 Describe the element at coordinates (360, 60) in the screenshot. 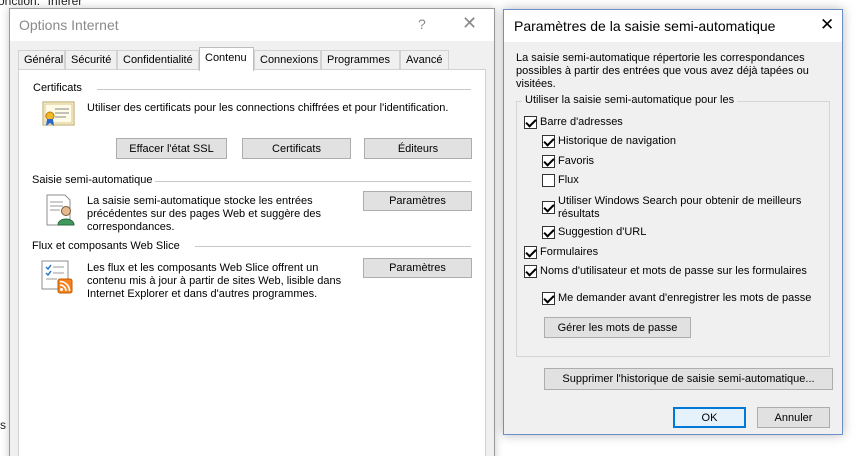

I see `tab-programs: Programmes` at that location.